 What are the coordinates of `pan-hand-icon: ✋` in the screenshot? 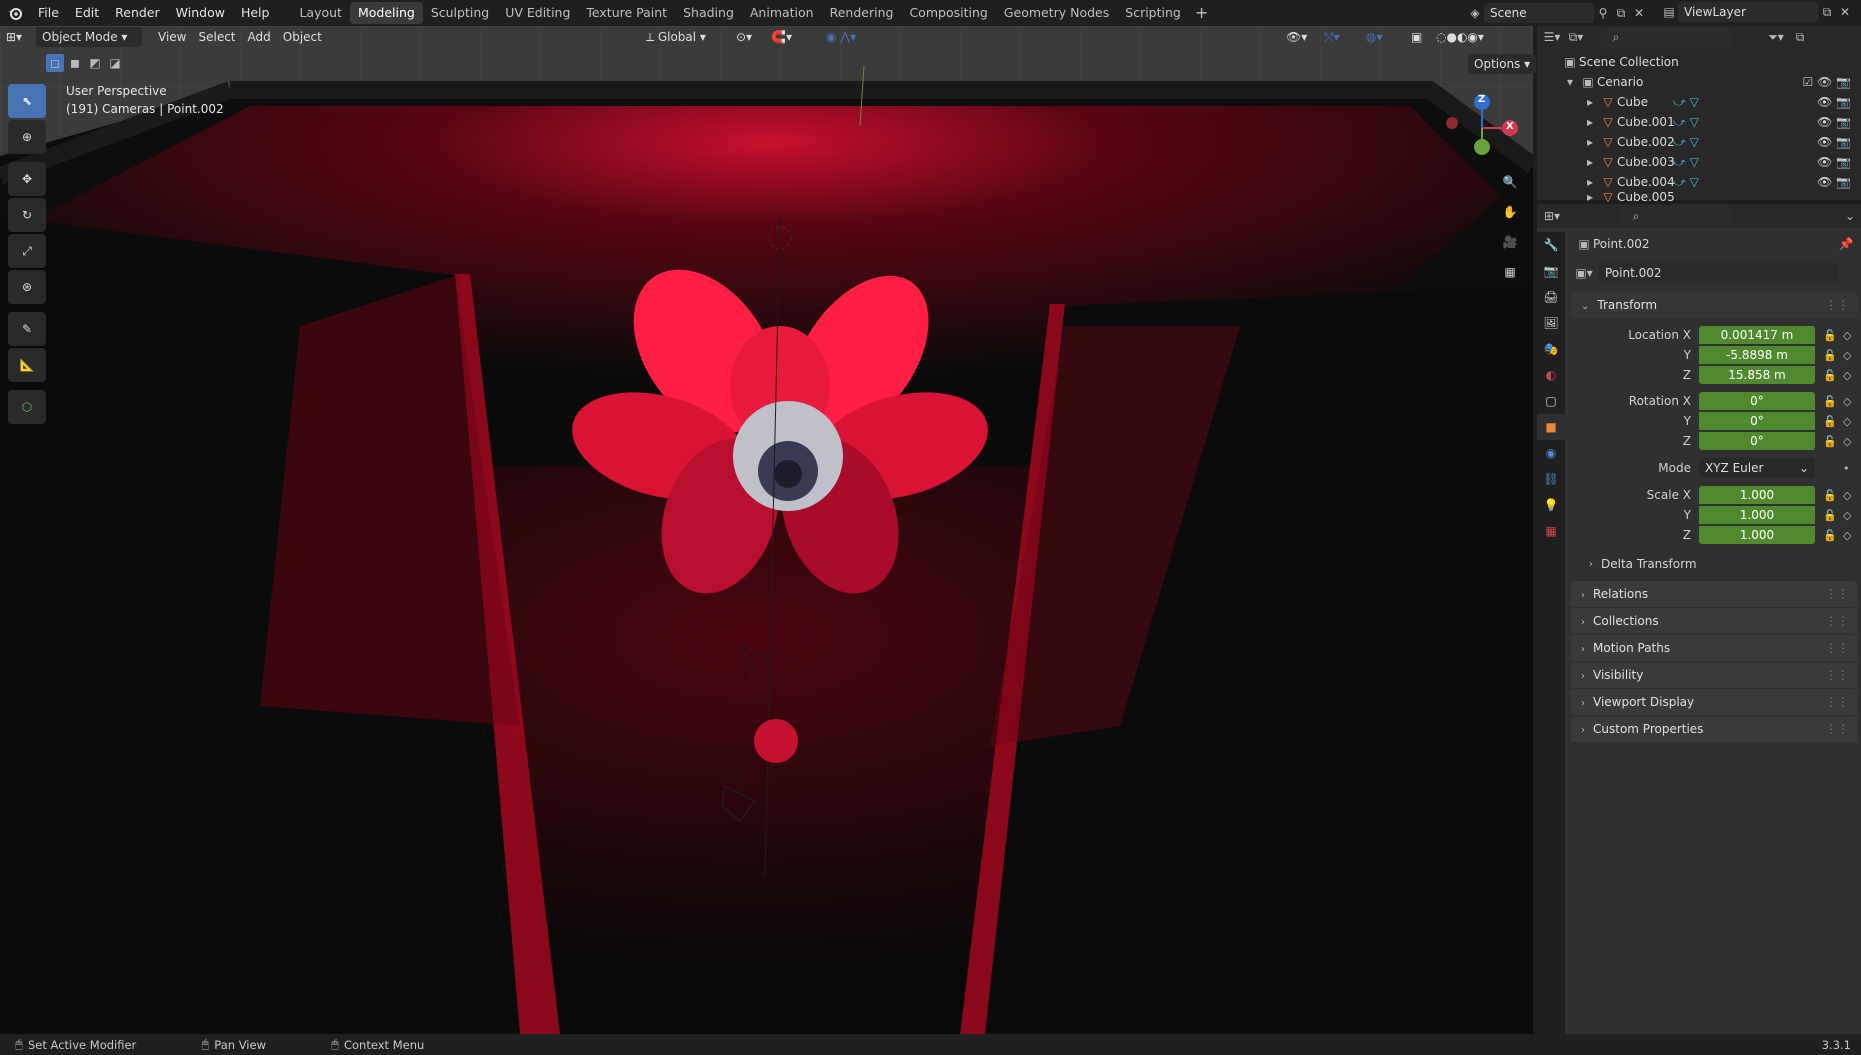 It's located at (1510, 212).